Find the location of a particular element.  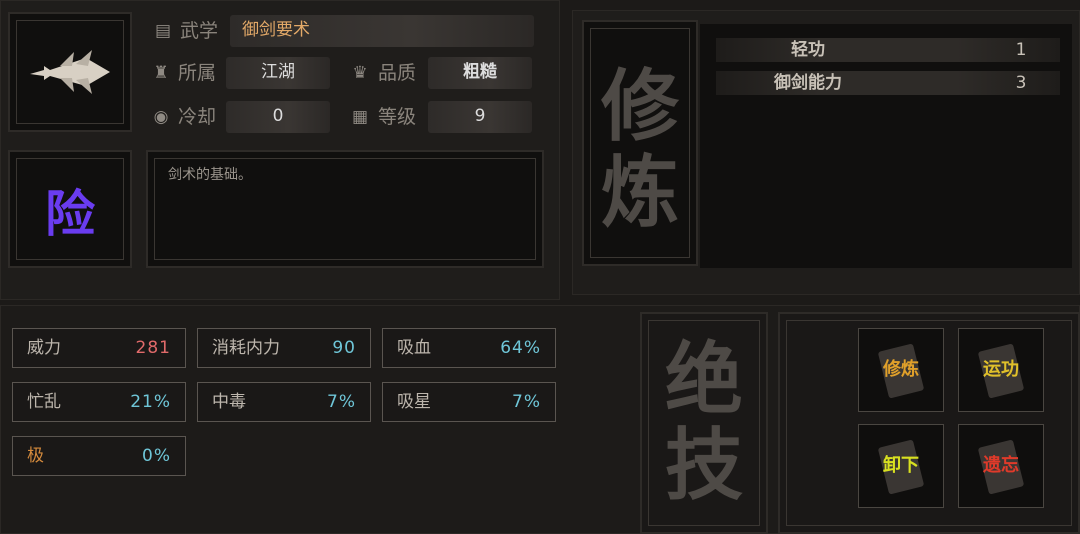

attr-value: 1 is located at coordinates (1021, 50).